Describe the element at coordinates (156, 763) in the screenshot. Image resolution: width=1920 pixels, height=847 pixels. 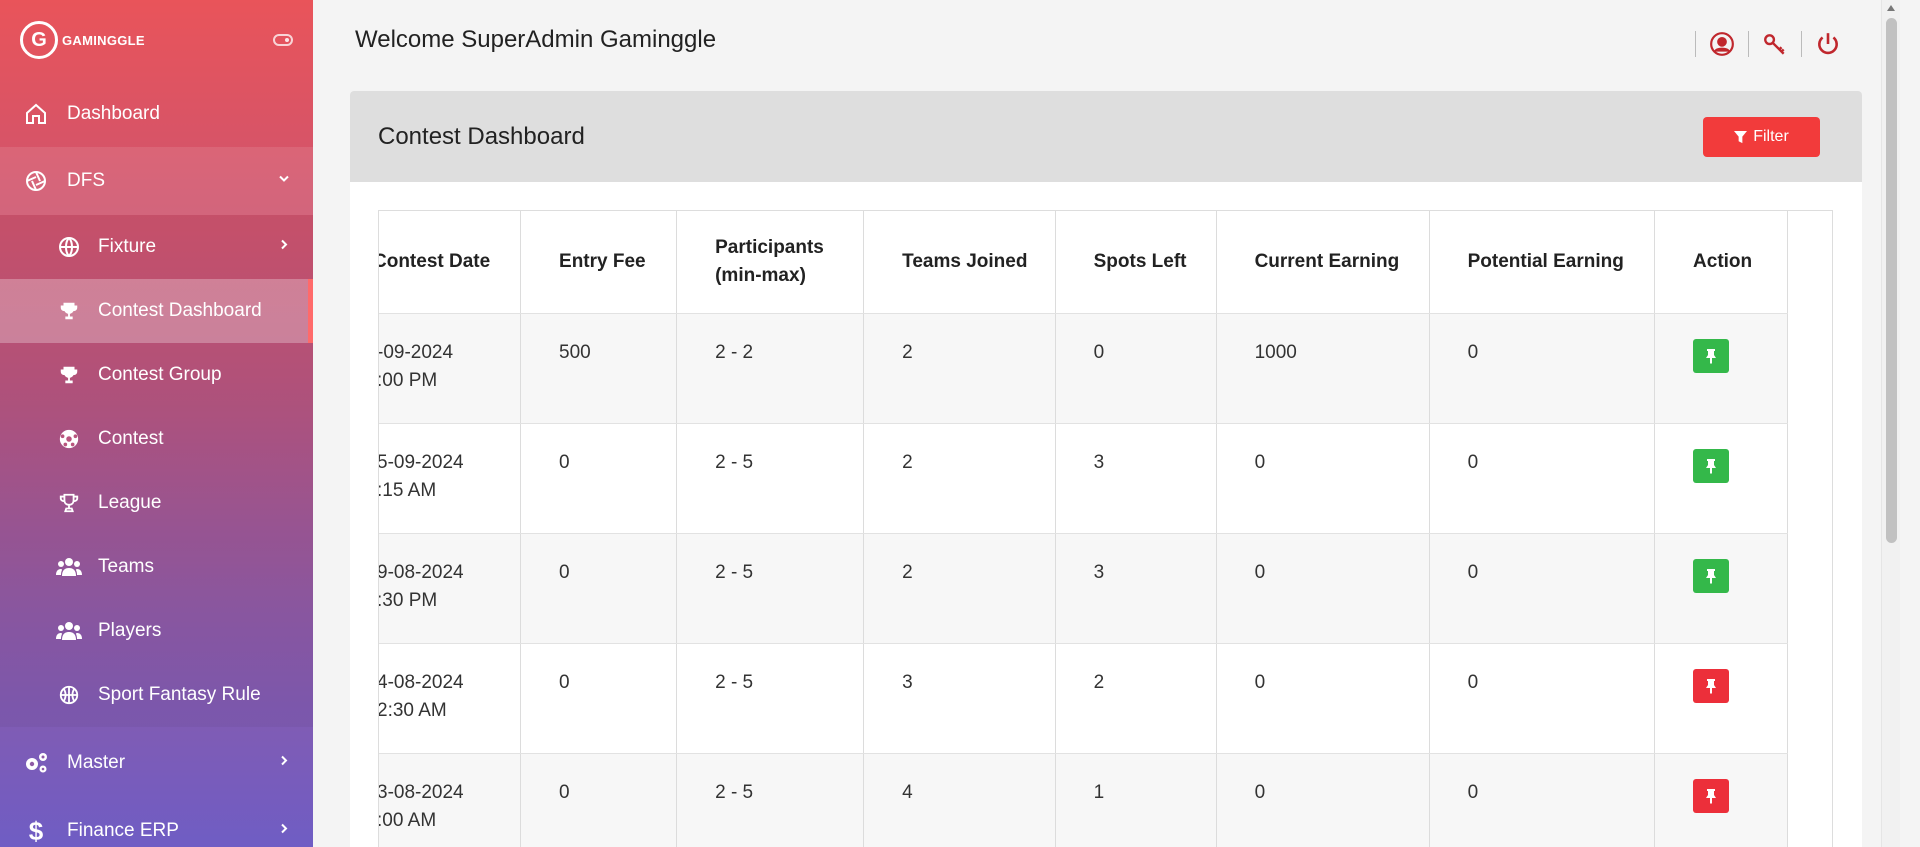
I see `sidebar-item-master: Master` at that location.